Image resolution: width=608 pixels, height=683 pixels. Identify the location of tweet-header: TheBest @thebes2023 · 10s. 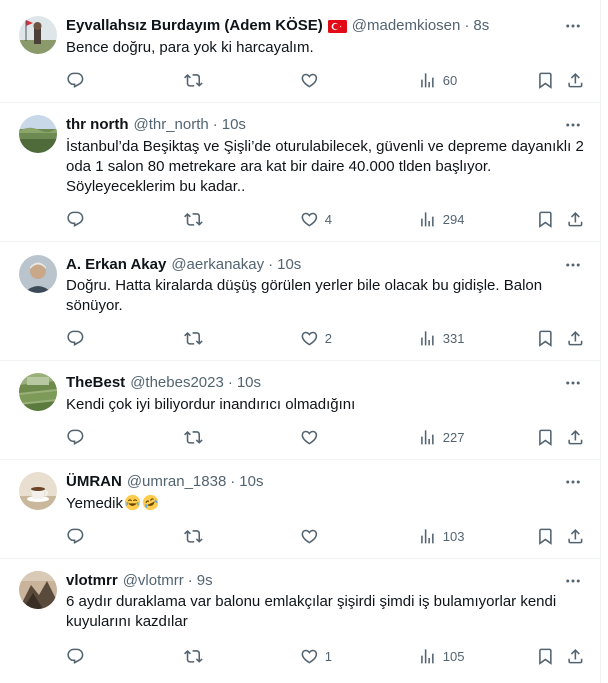
(163, 383).